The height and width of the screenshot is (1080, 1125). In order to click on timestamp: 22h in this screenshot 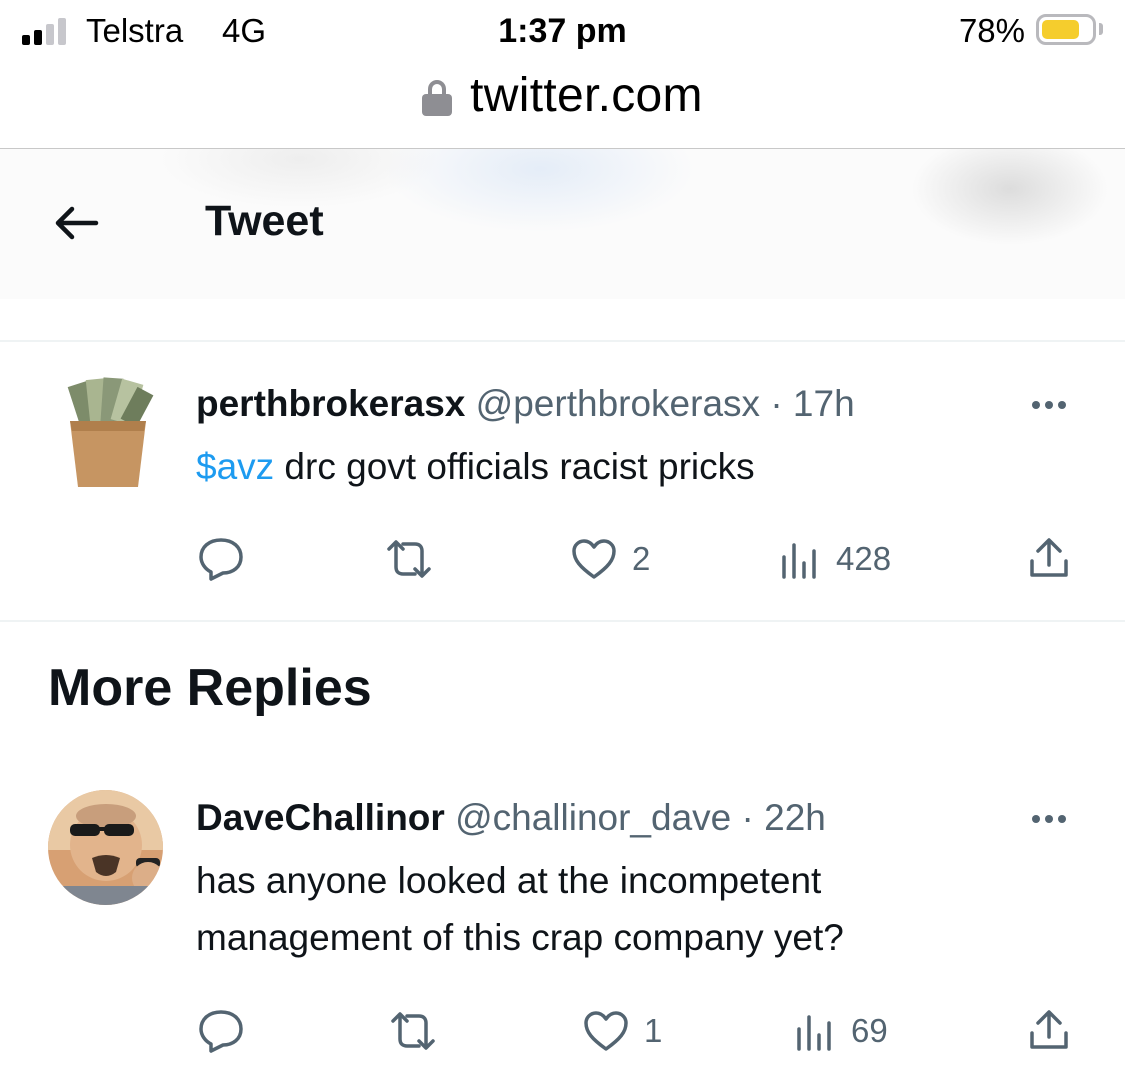, I will do `click(795, 817)`.